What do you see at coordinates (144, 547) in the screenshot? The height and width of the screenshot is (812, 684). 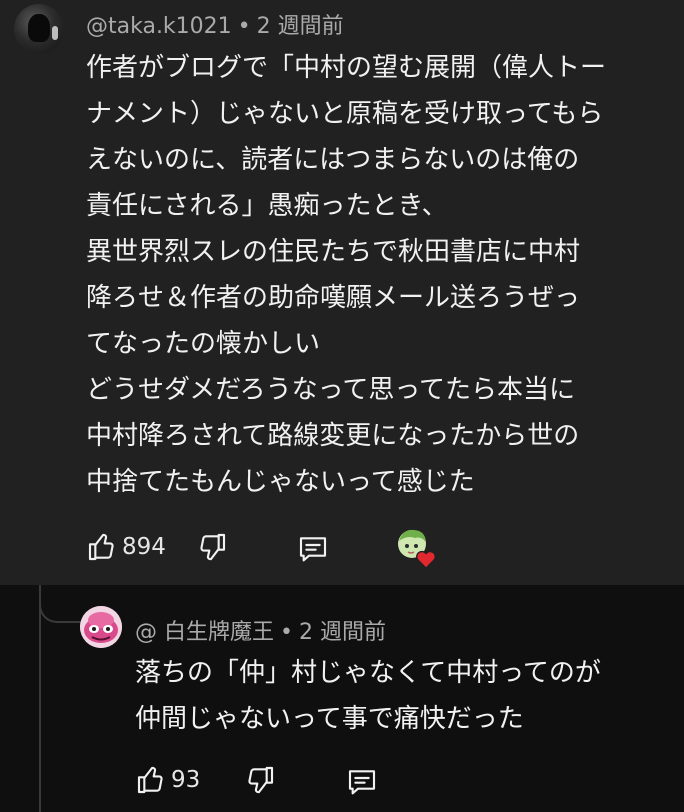 I see `like-count: 894` at bounding box center [144, 547].